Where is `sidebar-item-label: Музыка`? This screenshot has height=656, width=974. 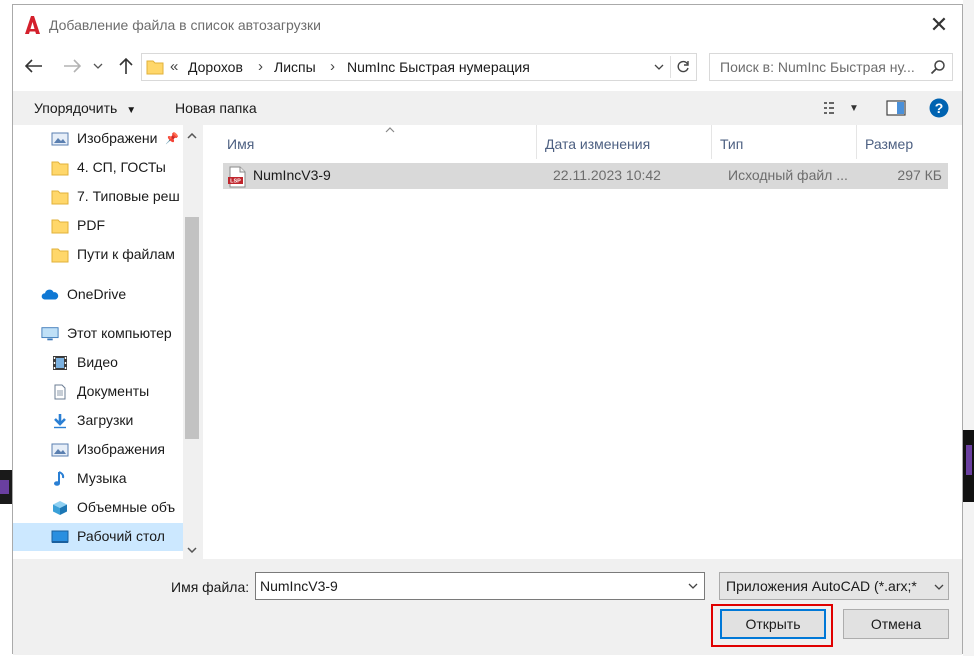
sidebar-item-label: Музыка is located at coordinates (102, 478).